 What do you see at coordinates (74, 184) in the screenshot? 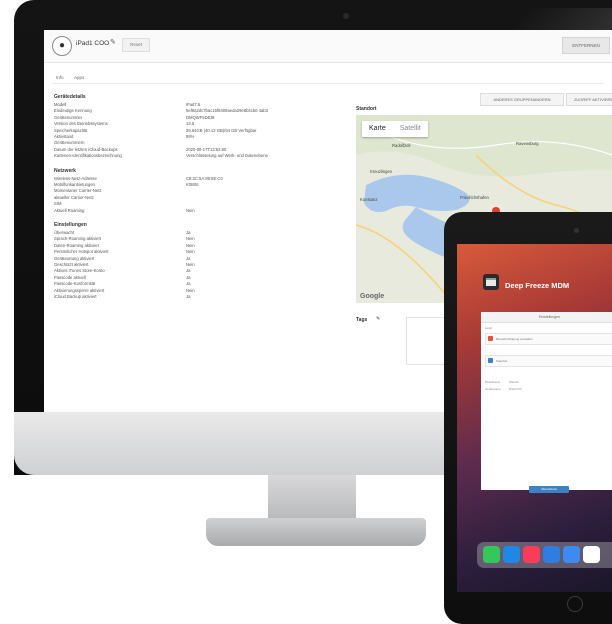
I see `detail-label: Mobilfunkanbietungen` at bounding box center [74, 184].